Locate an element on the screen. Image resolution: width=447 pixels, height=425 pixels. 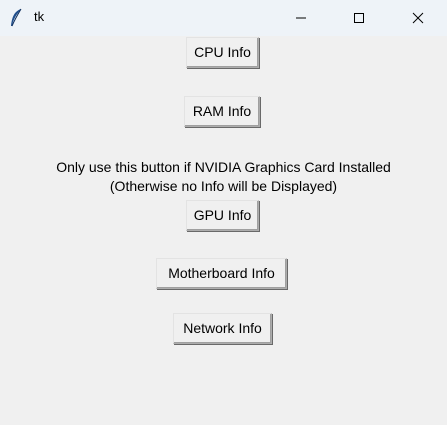
maximize-button is located at coordinates (359, 18).